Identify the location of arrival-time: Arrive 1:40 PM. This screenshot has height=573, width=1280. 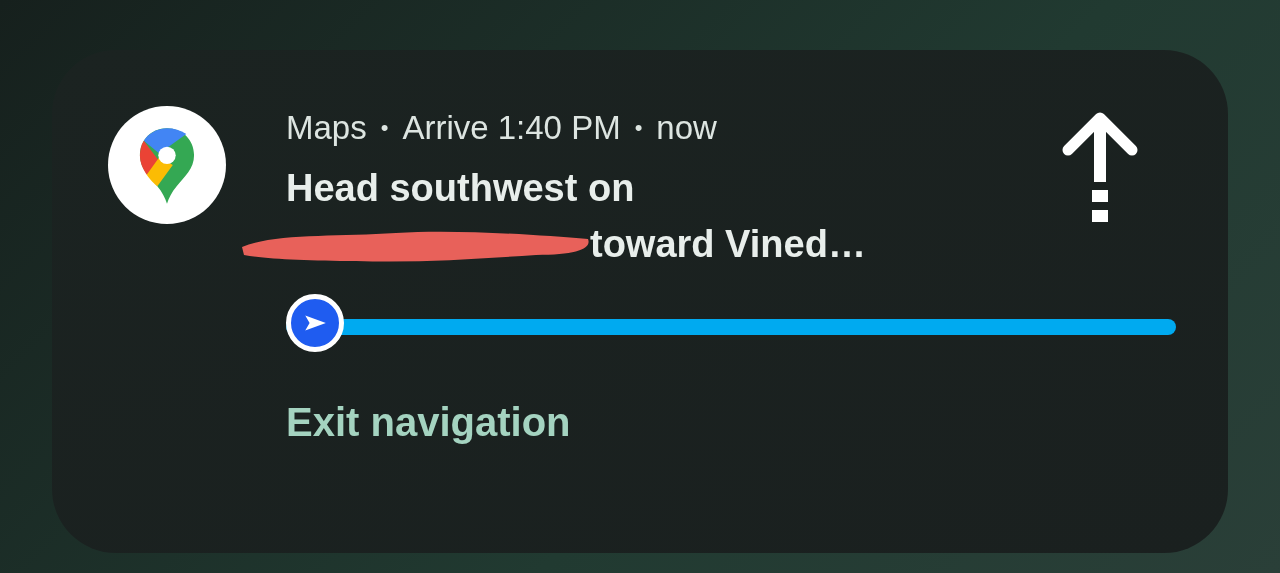
(511, 128).